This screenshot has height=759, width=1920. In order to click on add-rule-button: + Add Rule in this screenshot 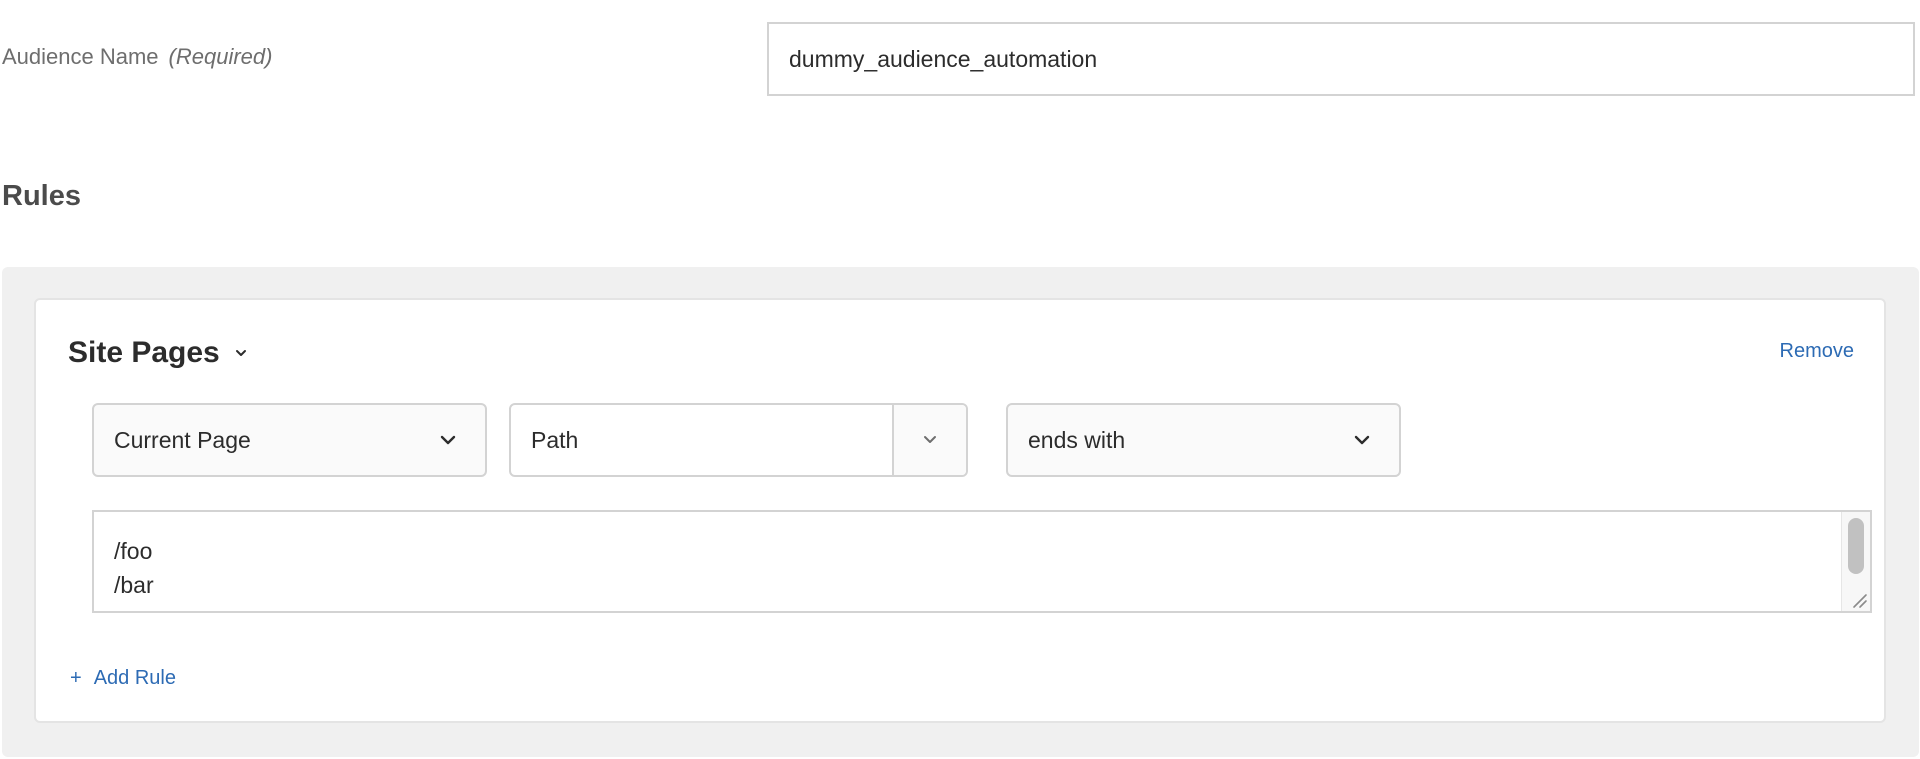, I will do `click(123, 678)`.